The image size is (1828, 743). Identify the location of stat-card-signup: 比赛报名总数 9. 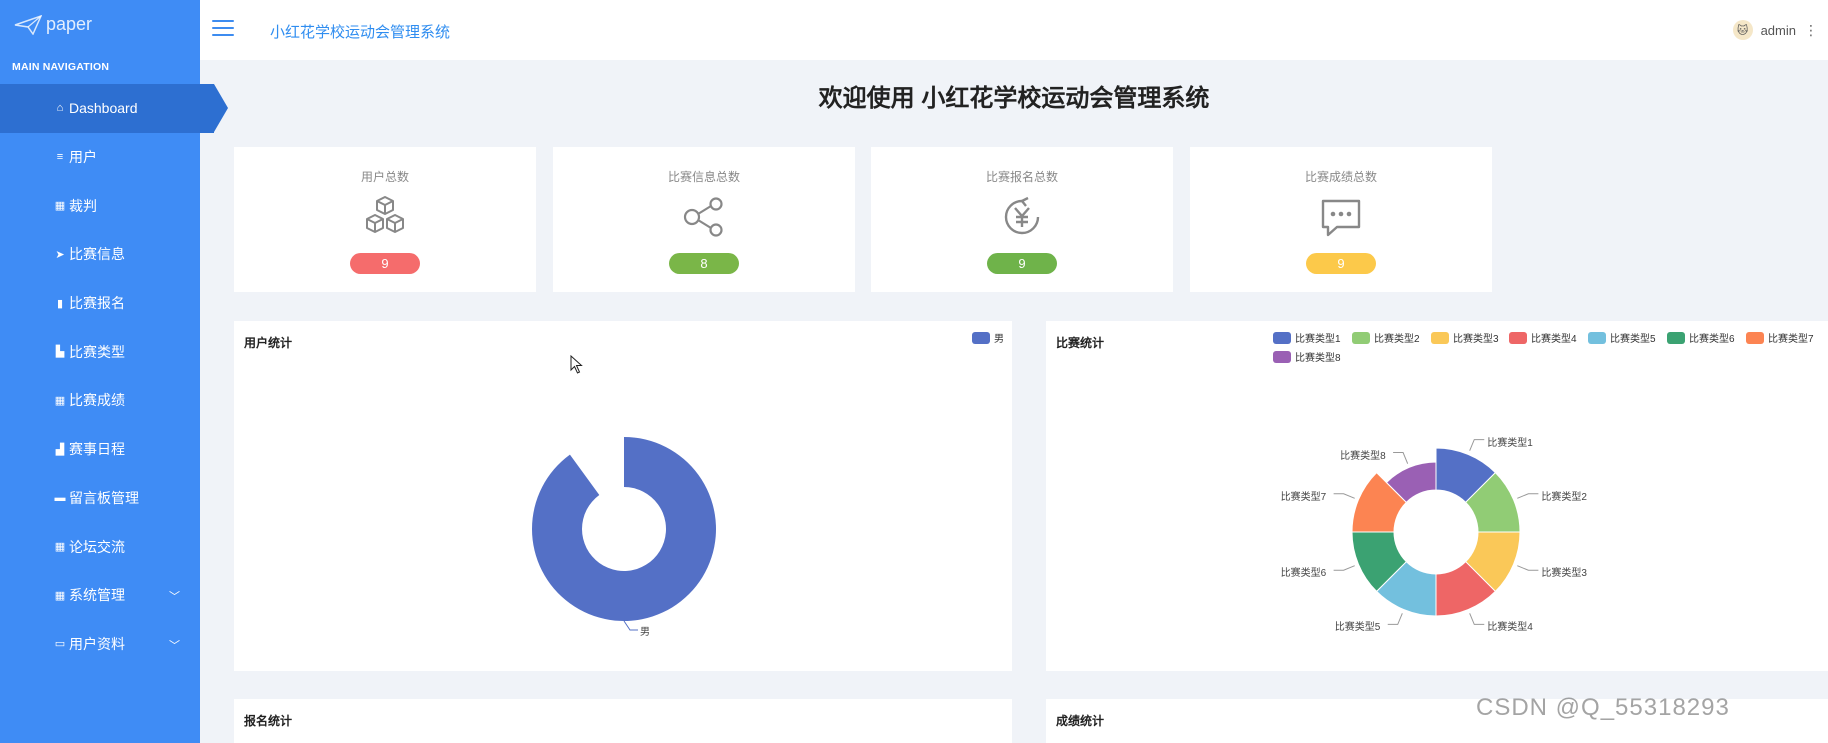
(1022, 219).